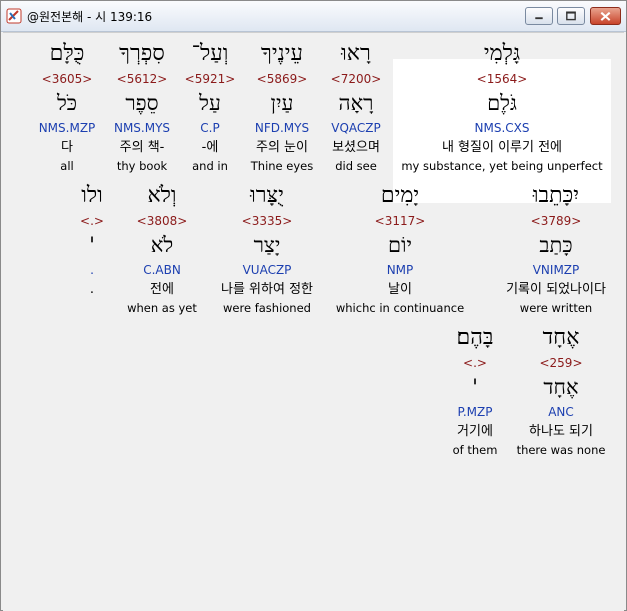 The width and height of the screenshot is (627, 611). I want to click on english-gloss: when as yet, so click(162, 308).